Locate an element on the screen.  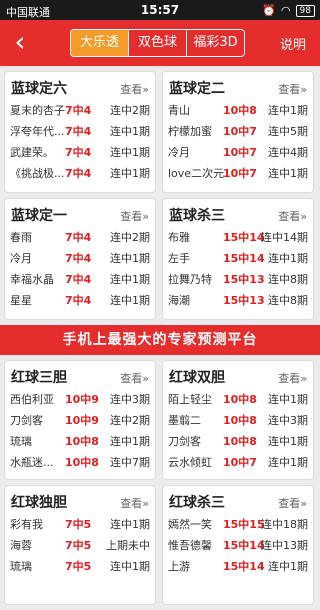
list-item: 琉璃 7中5 连中1期 is located at coordinates (80, 566).